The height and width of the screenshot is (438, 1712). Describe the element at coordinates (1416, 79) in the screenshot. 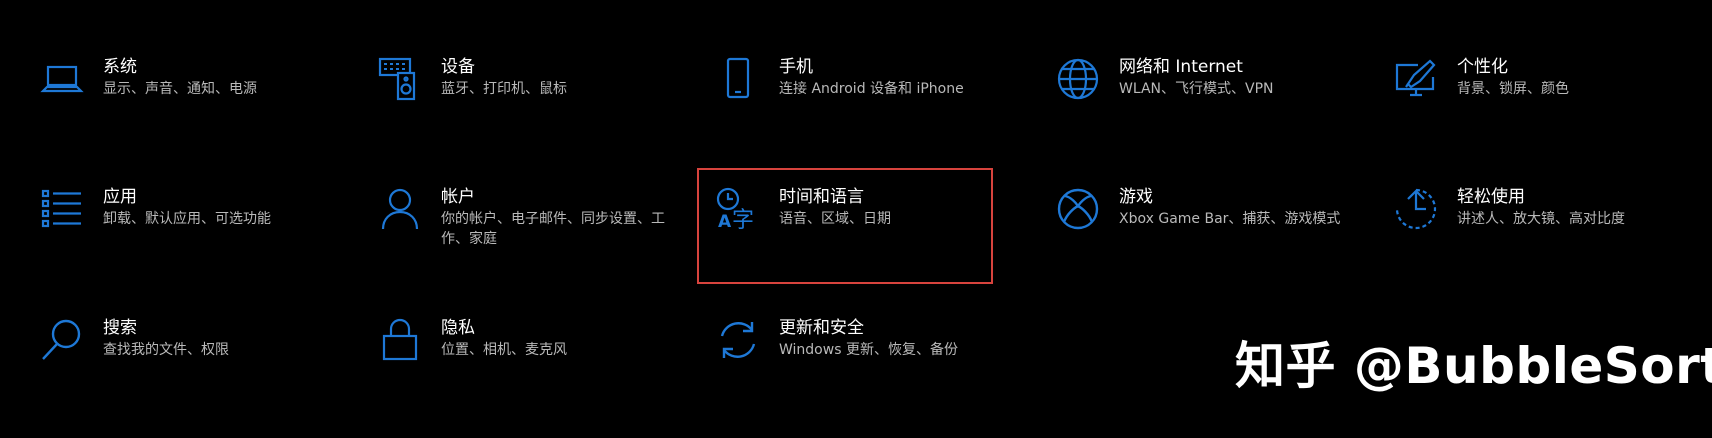

I see `paint-monitor-icon` at that location.